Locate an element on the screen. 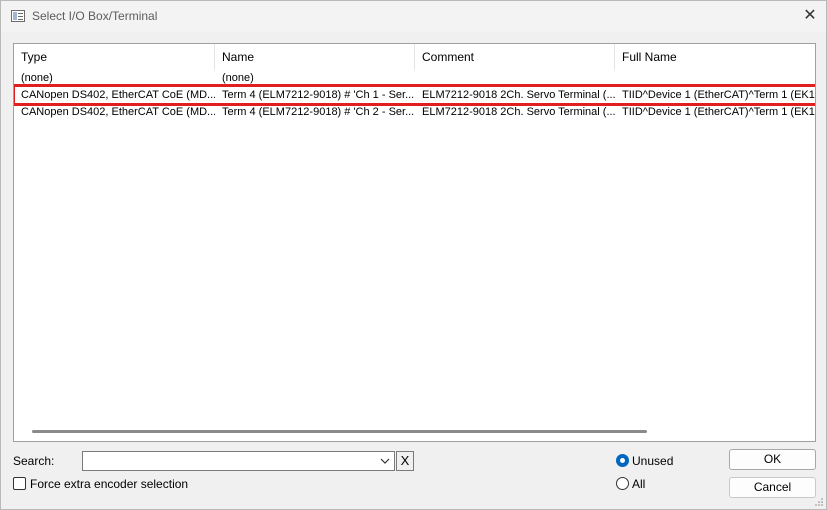  column-header-name: Name is located at coordinates (315, 57).